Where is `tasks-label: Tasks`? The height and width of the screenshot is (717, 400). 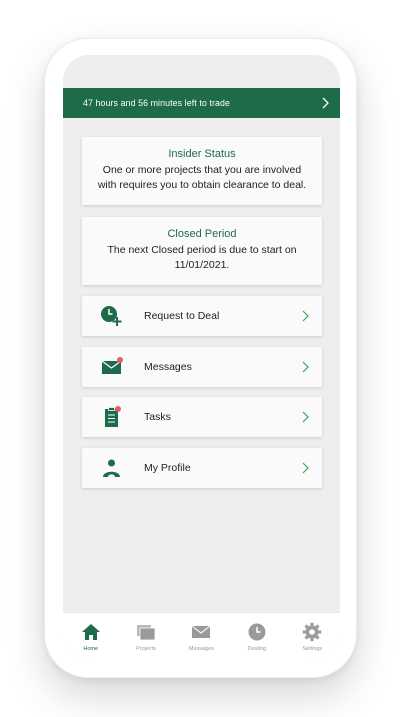 tasks-label: Tasks is located at coordinates (157, 417).